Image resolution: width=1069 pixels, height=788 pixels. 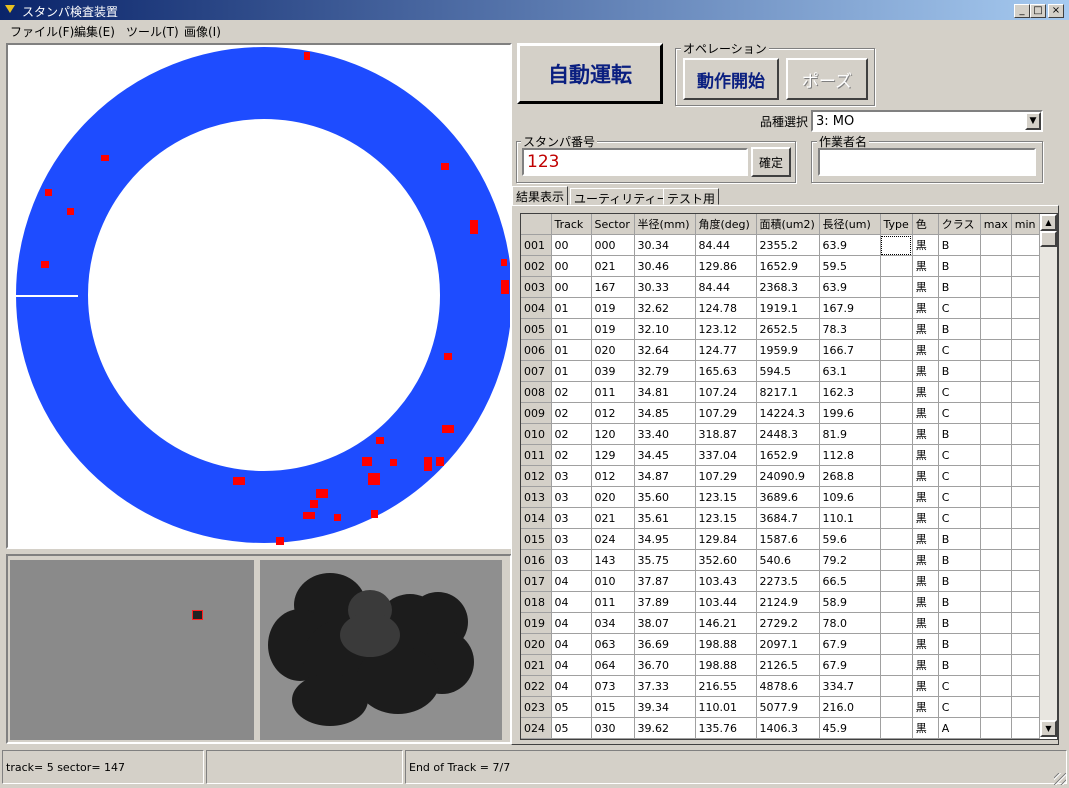 What do you see at coordinates (726, 644) in the screenshot?
I see `table-cell: 198.88` at bounding box center [726, 644].